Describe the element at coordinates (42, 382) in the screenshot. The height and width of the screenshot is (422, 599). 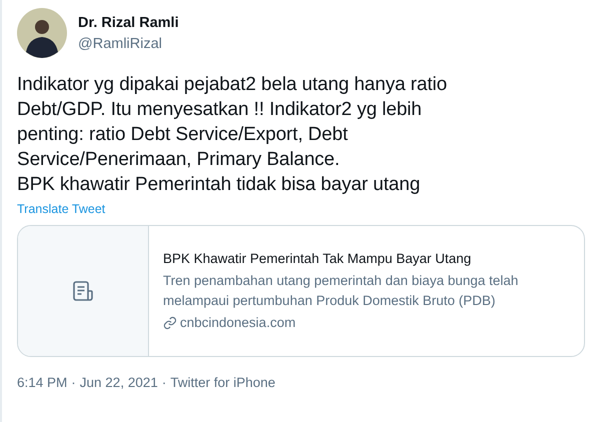
I see `tweet-time: 6:14 PM` at that location.